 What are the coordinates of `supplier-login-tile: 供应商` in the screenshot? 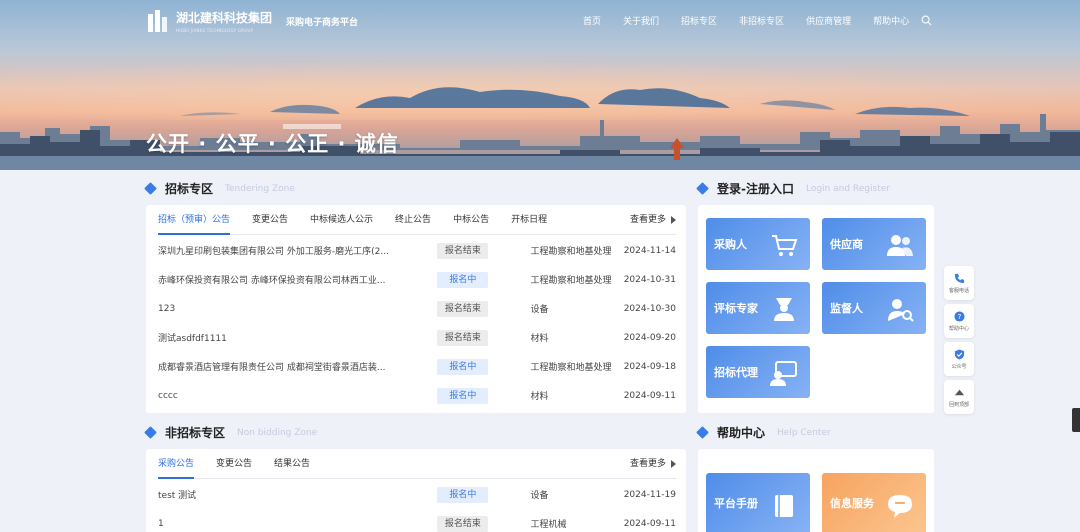 It's located at (874, 244).